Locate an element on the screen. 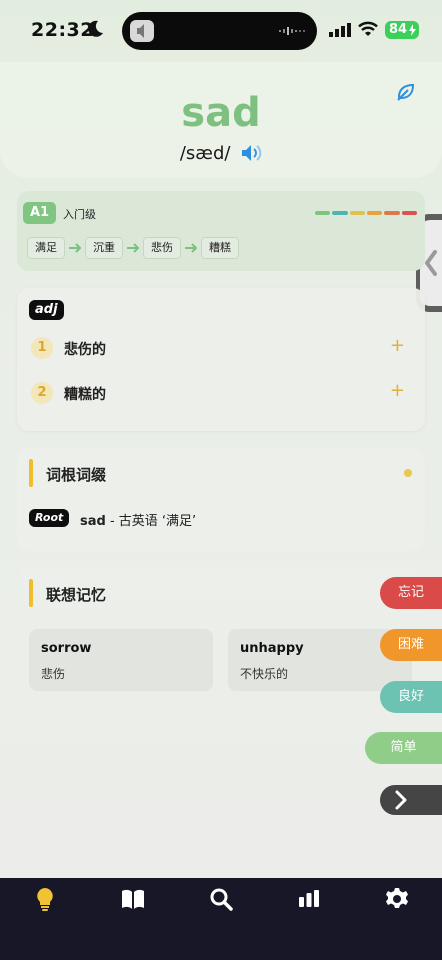 Image resolution: width=442 pixels, height=960 pixels. sense-number: 1 is located at coordinates (42, 348).